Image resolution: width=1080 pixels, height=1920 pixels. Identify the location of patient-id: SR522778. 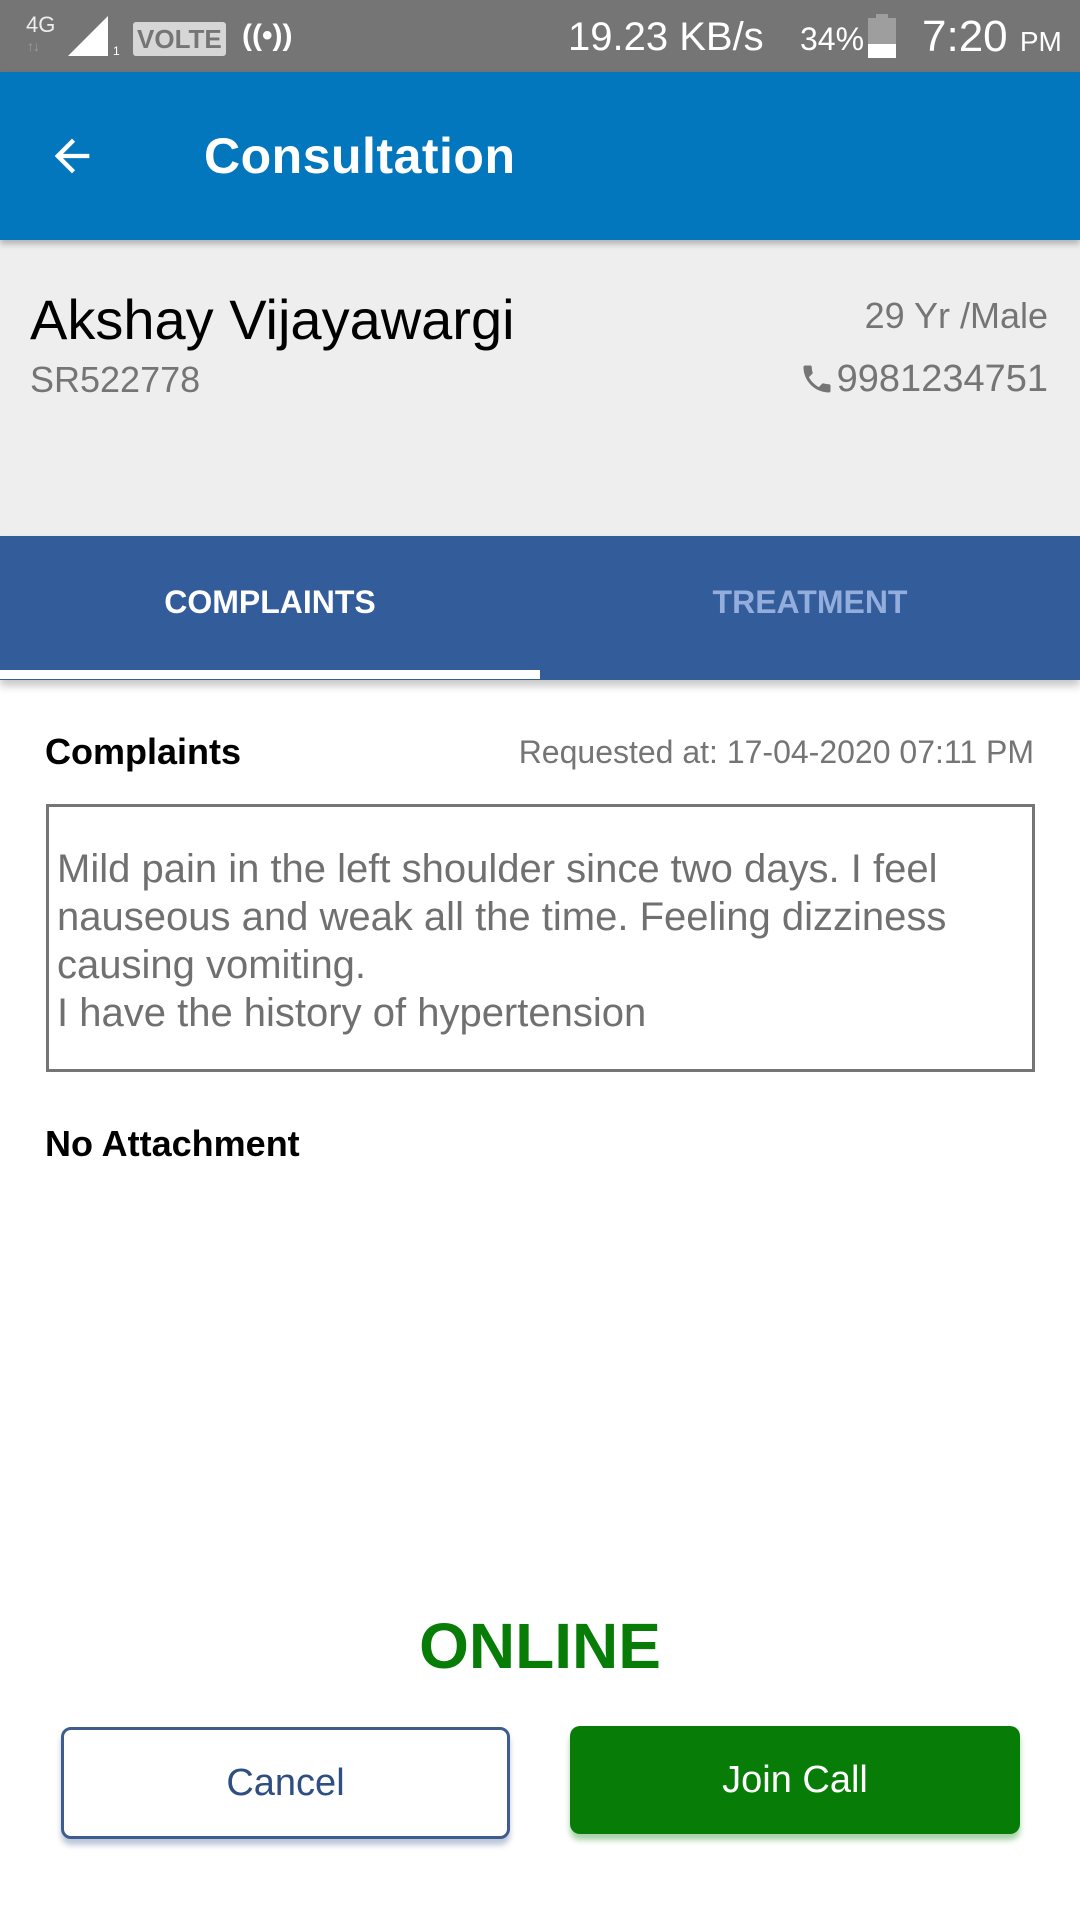
(115, 379).